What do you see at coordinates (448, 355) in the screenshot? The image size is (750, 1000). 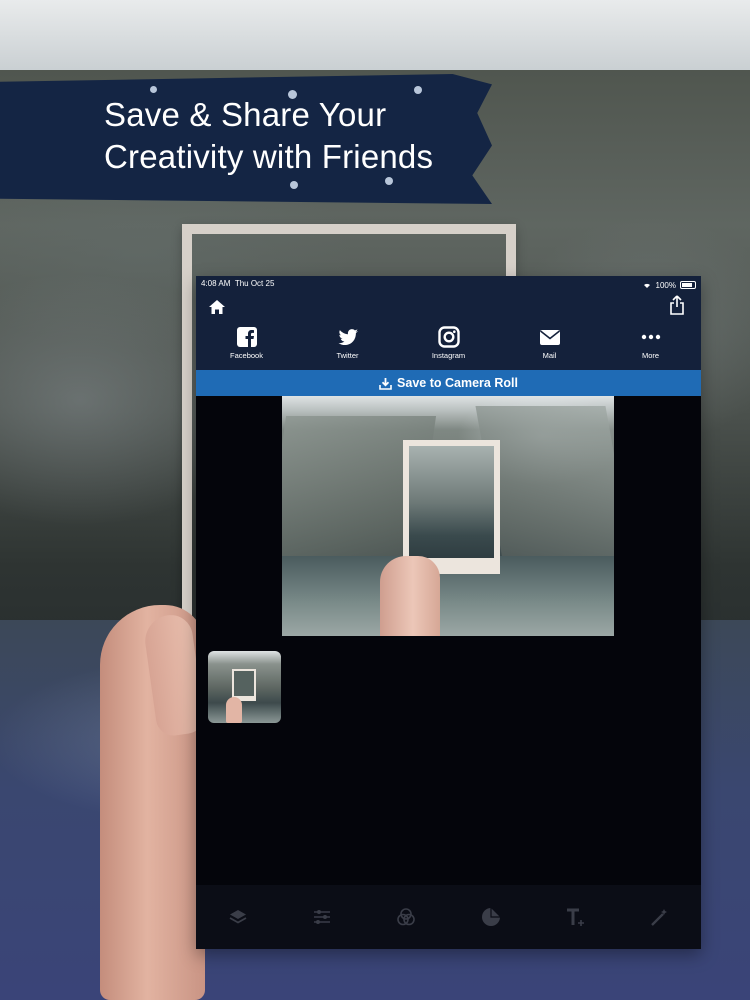 I see `share-instagram-label: Instagram` at bounding box center [448, 355].